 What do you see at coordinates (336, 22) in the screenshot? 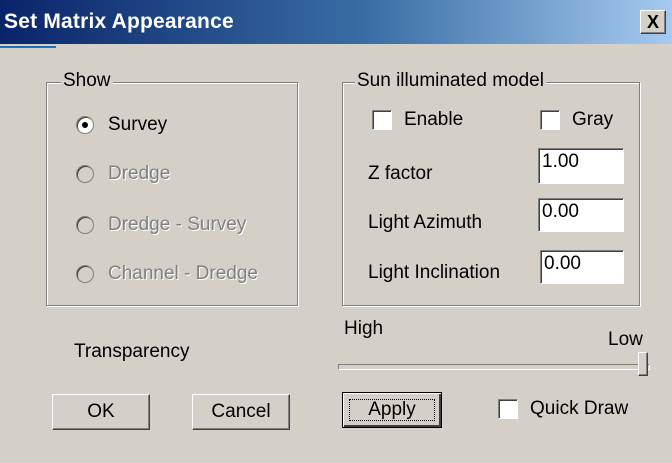
I see `title-bar: Set Matrix Appearance X` at bounding box center [336, 22].